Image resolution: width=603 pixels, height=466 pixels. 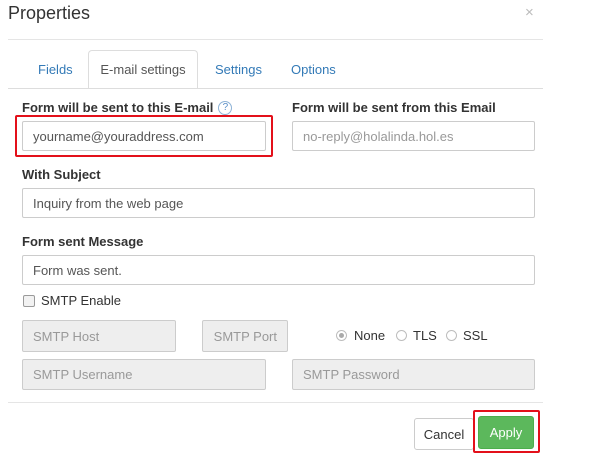 What do you see at coordinates (275, 402) in the screenshot?
I see `footer-divider` at bounding box center [275, 402].